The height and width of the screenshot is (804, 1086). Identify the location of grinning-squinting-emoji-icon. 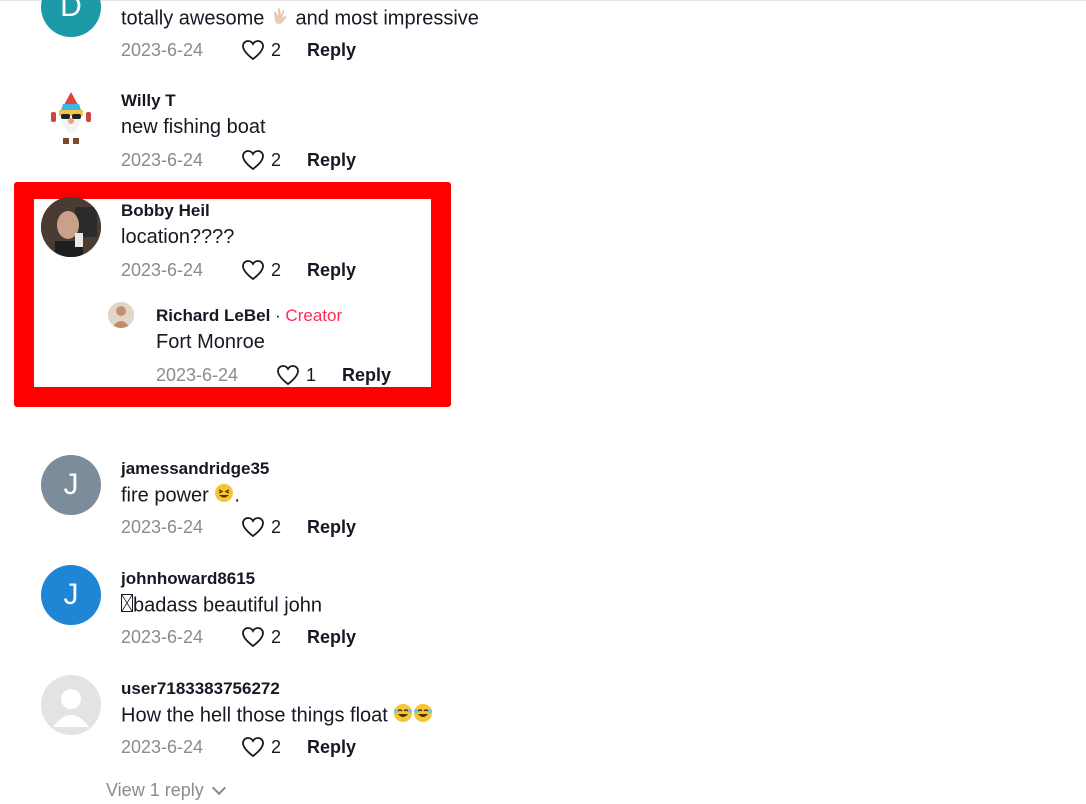
(224, 496).